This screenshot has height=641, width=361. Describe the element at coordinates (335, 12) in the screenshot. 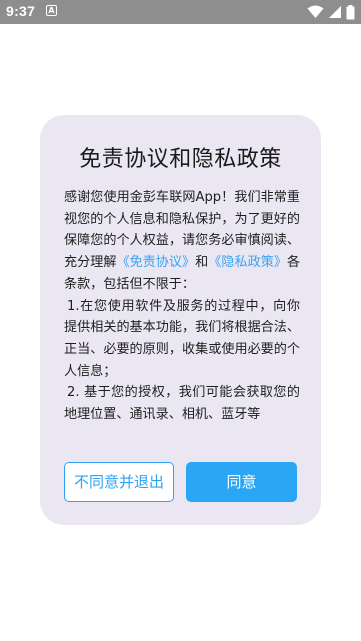

I see `signal-icon` at that location.